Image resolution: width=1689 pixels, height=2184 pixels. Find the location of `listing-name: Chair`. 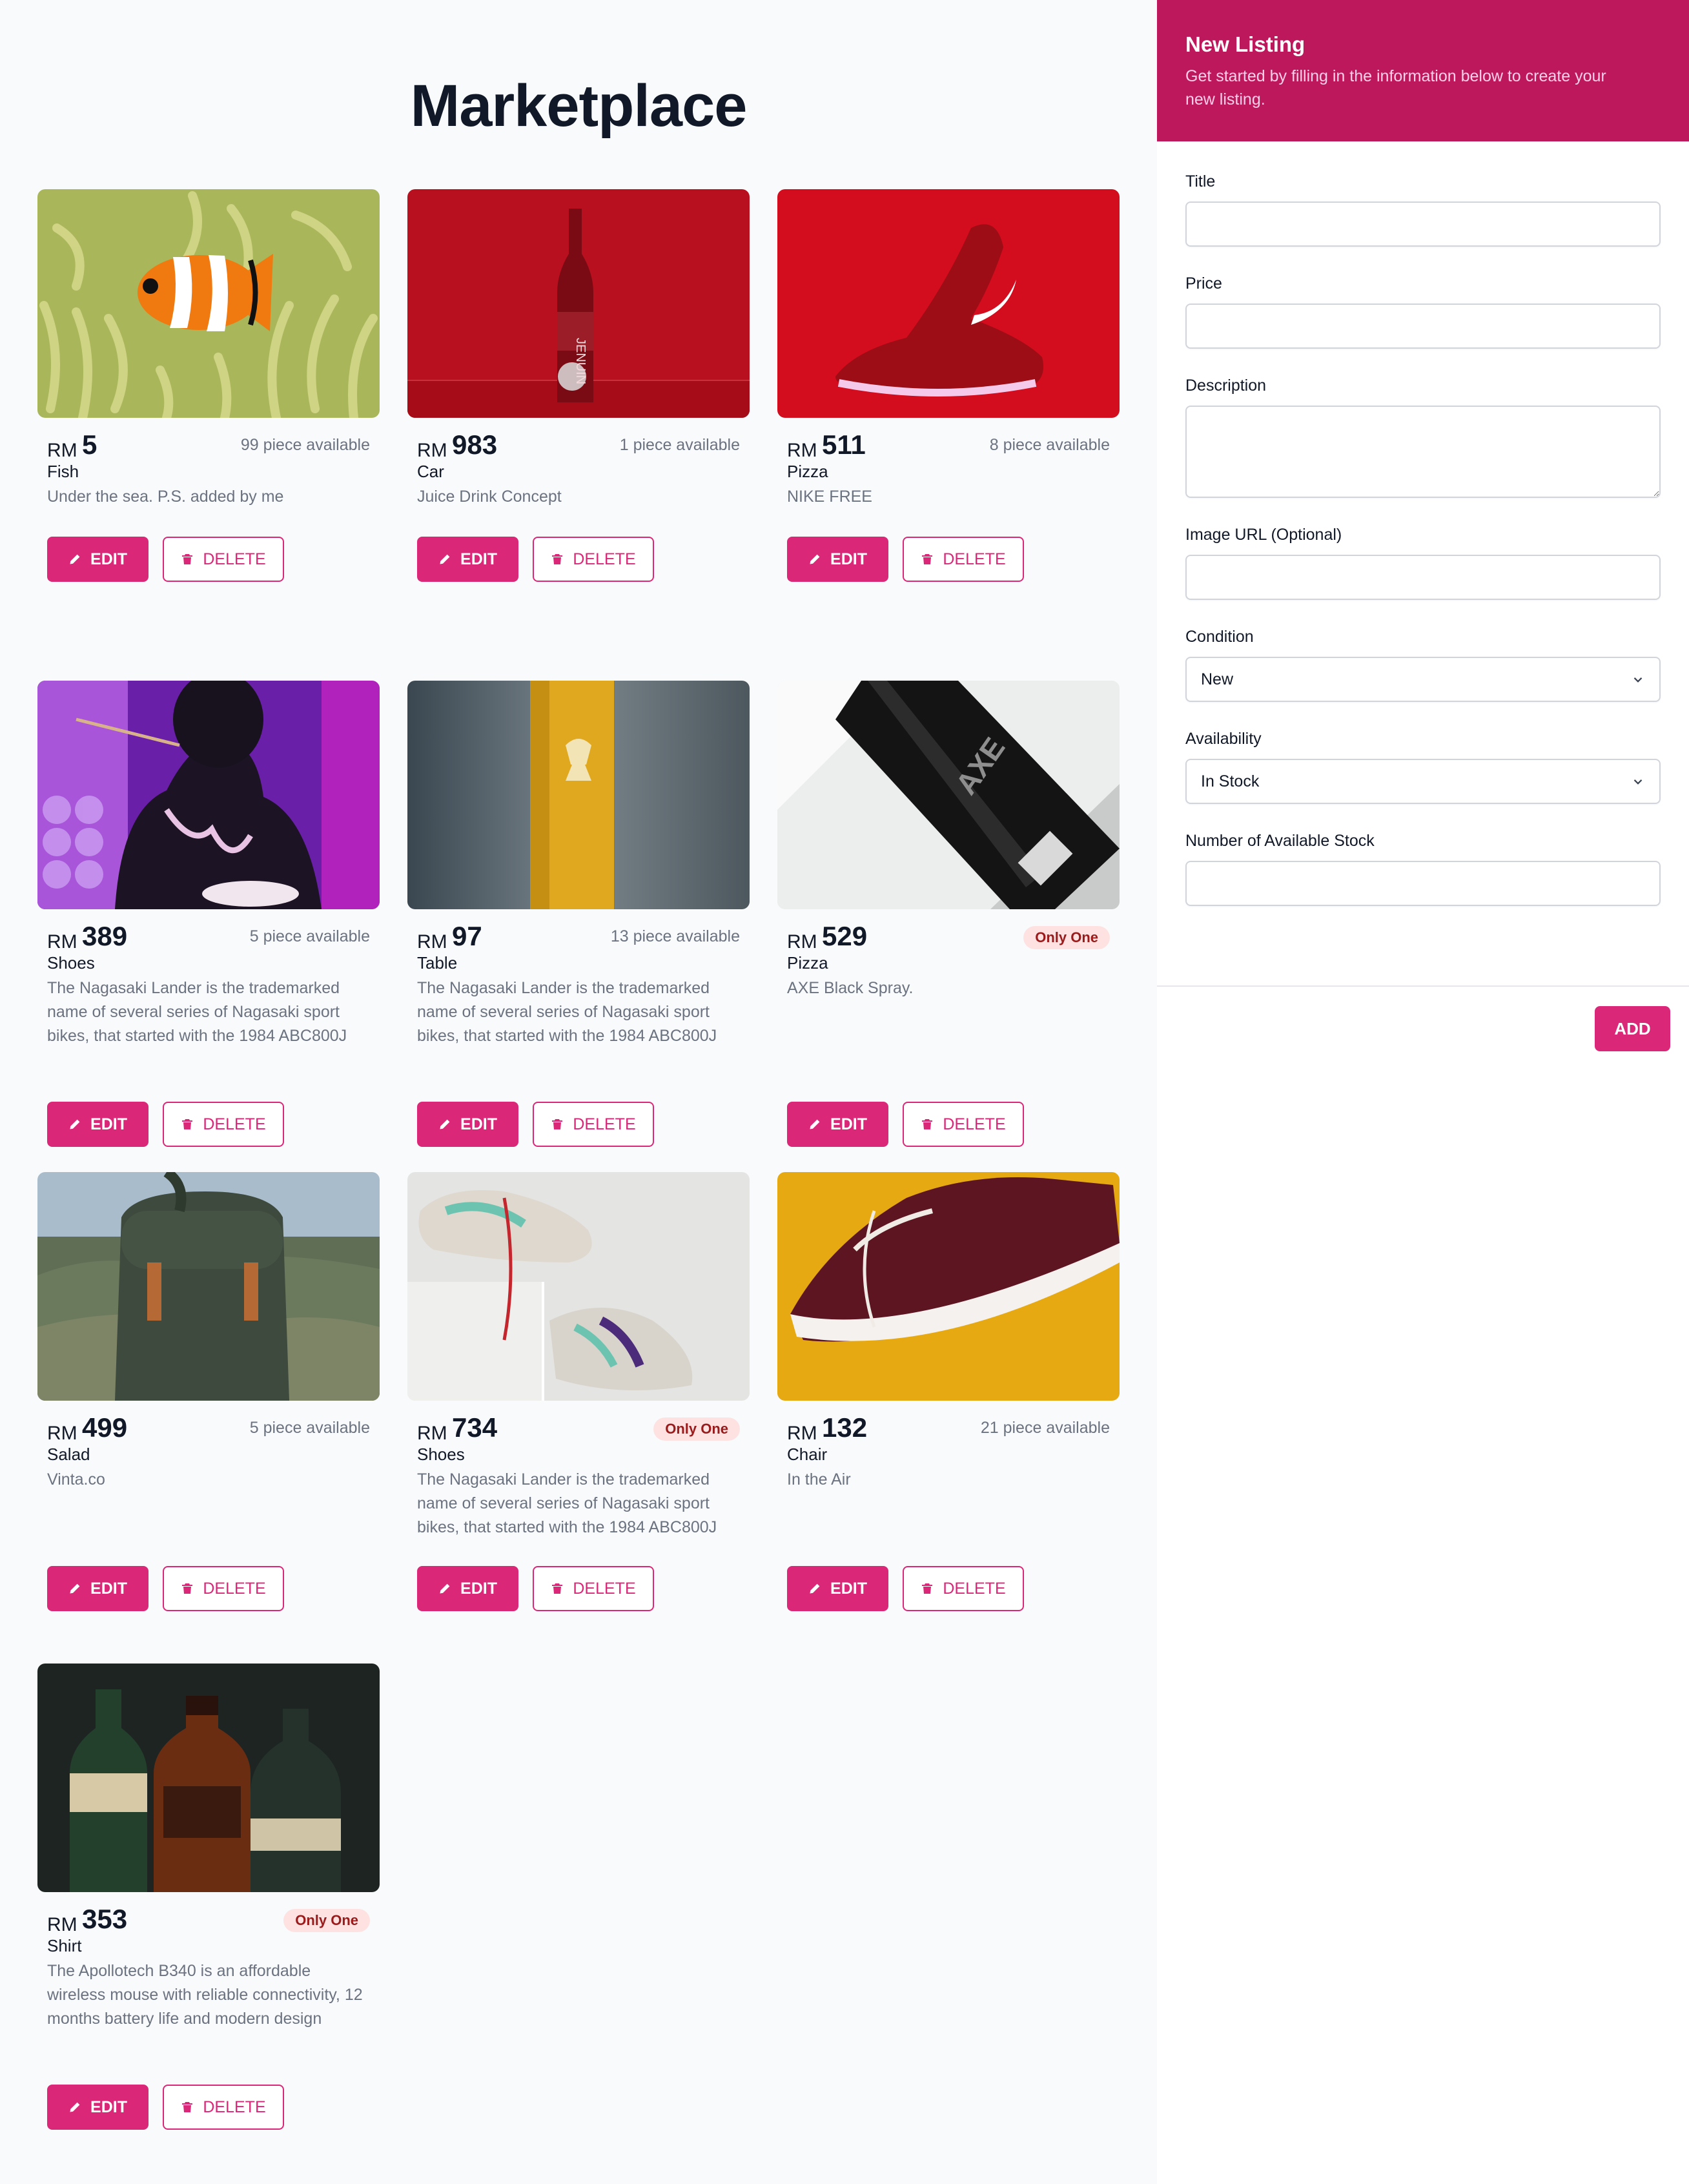

listing-name: Chair is located at coordinates (807, 1454).